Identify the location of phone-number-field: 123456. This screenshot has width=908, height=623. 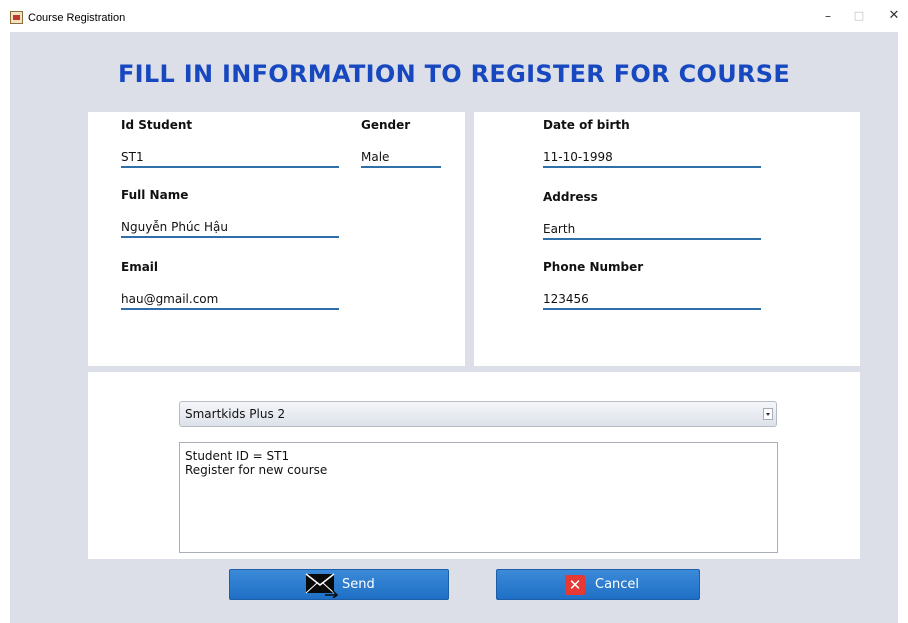
(652, 300).